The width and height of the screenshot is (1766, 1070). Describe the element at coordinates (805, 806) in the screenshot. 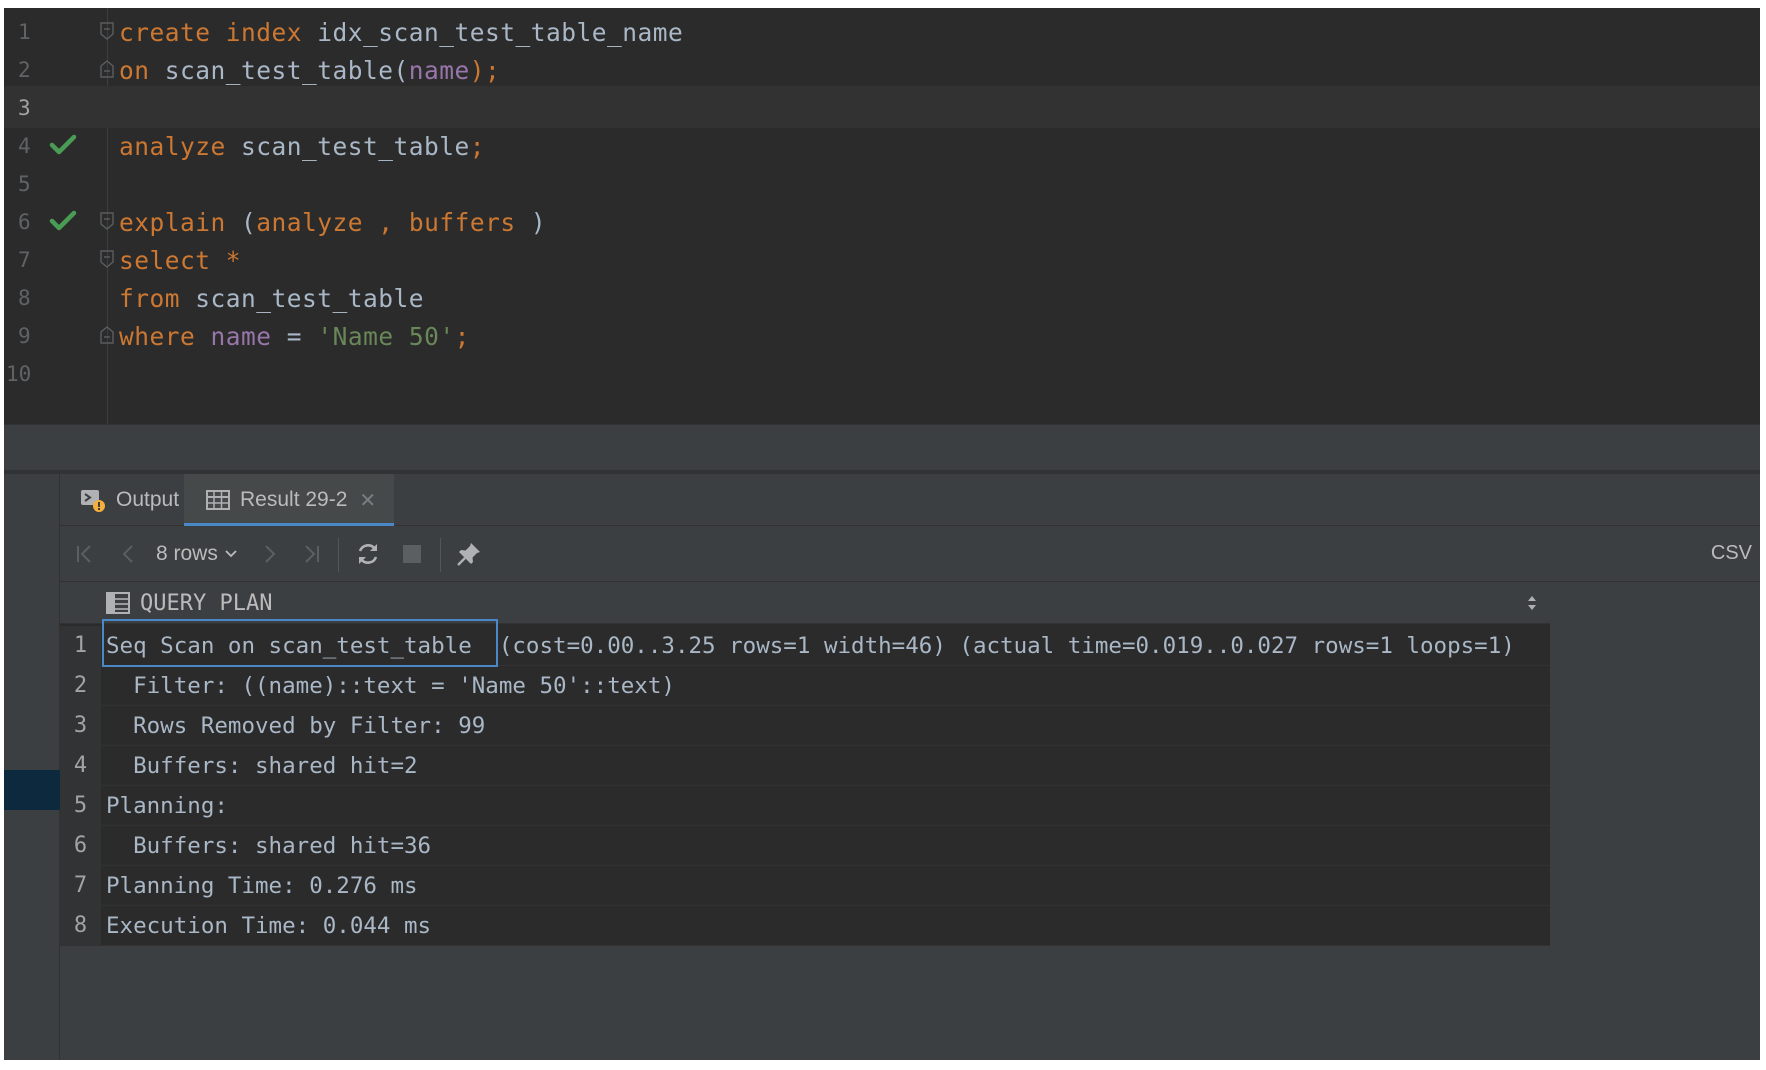

I see `table-row: 5 Planning:` at that location.